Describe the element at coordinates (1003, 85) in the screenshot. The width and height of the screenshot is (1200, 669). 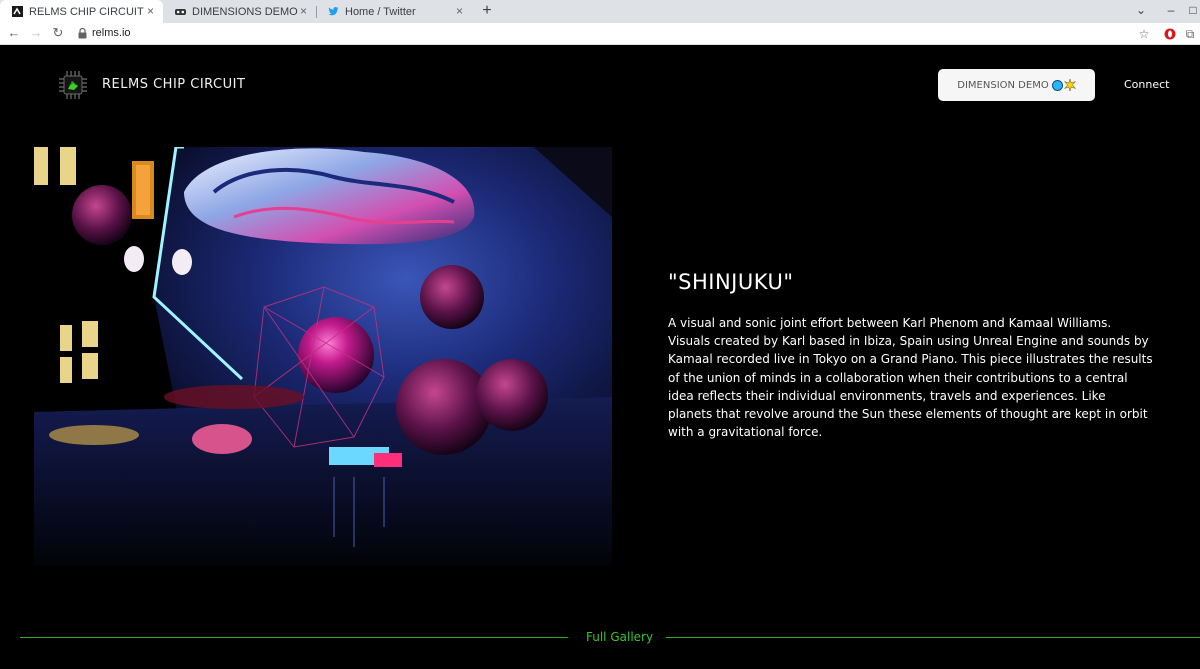
I see `demo-button-label: DIMENSION DEMO` at that location.